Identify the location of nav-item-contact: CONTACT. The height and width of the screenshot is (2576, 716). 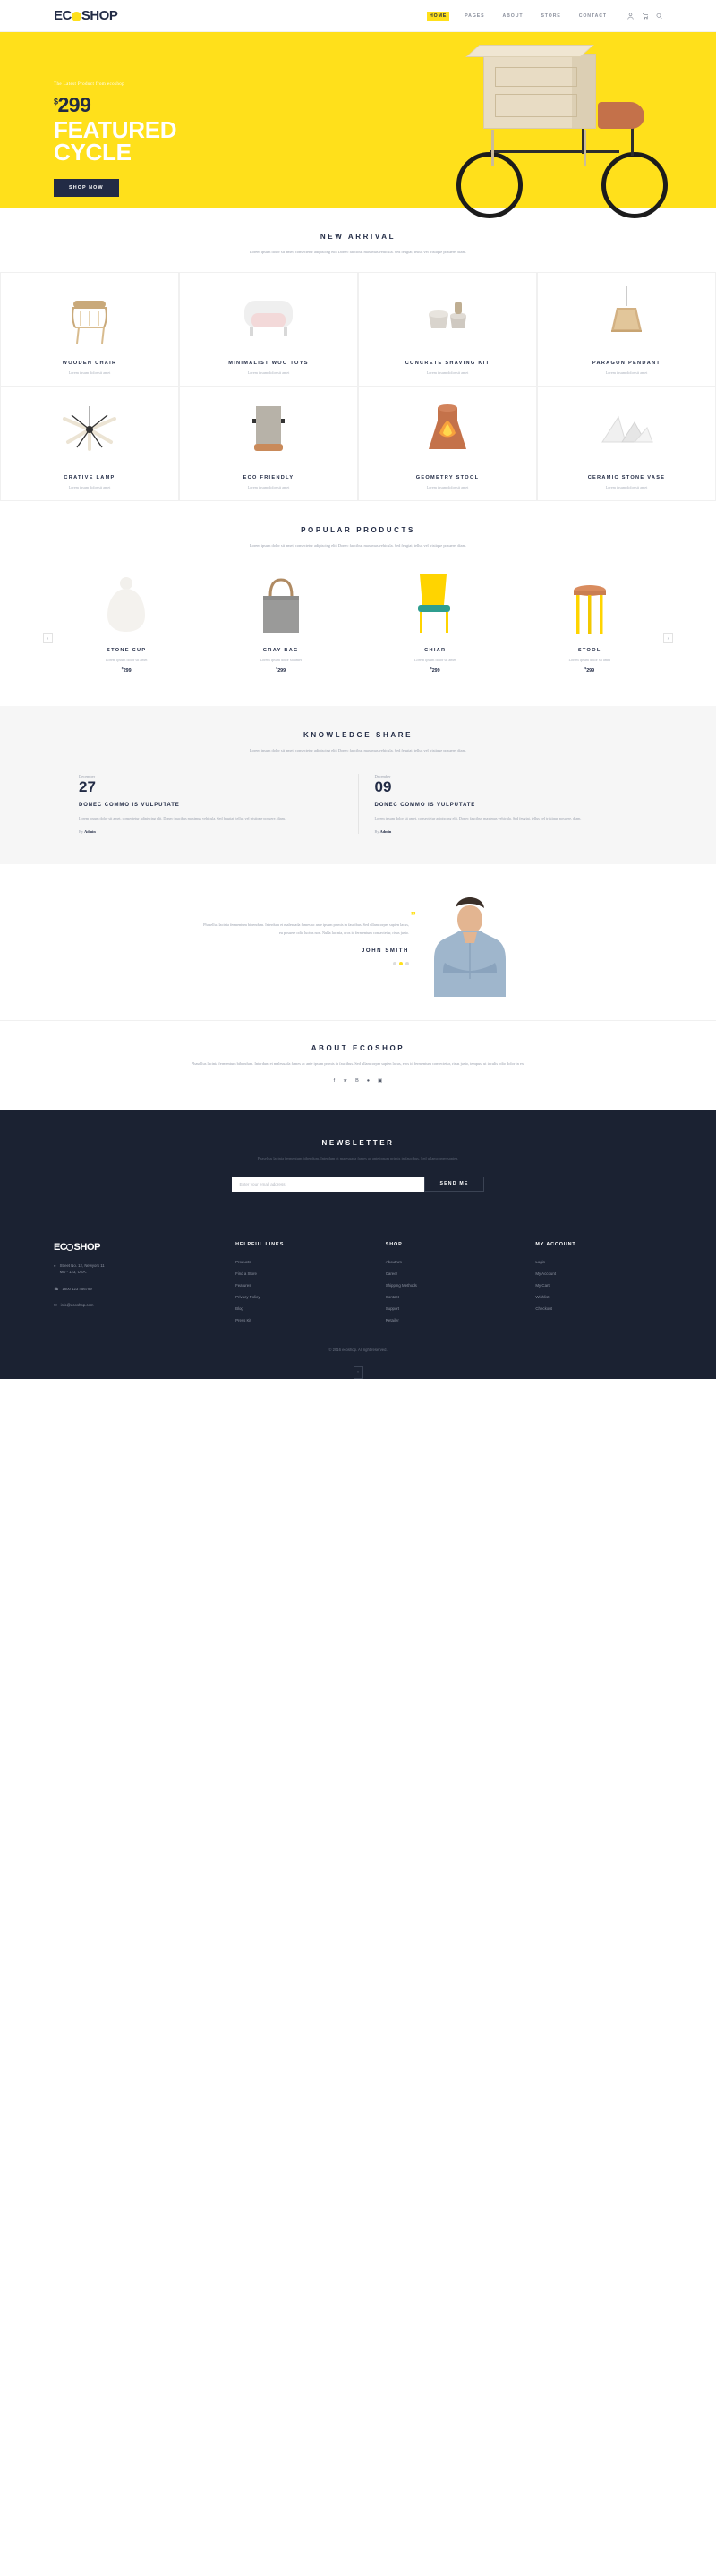
(592, 16).